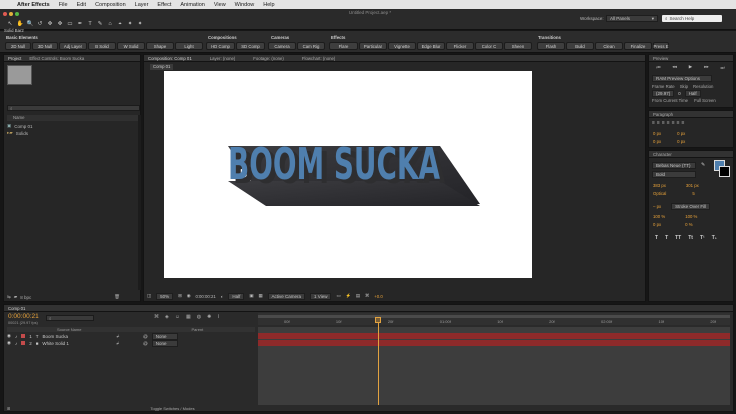  What do you see at coordinates (518, 46) in the screenshot?
I see `sheen-button: Sheen` at bounding box center [518, 46].